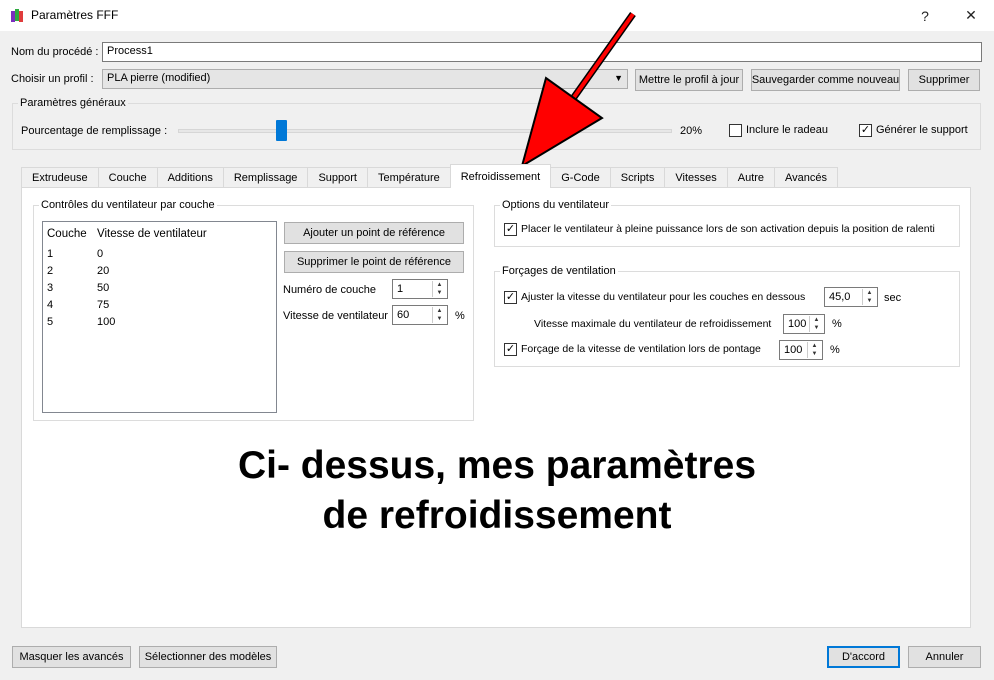 The image size is (994, 680). I want to click on tab-couche: Couche, so click(127, 177).